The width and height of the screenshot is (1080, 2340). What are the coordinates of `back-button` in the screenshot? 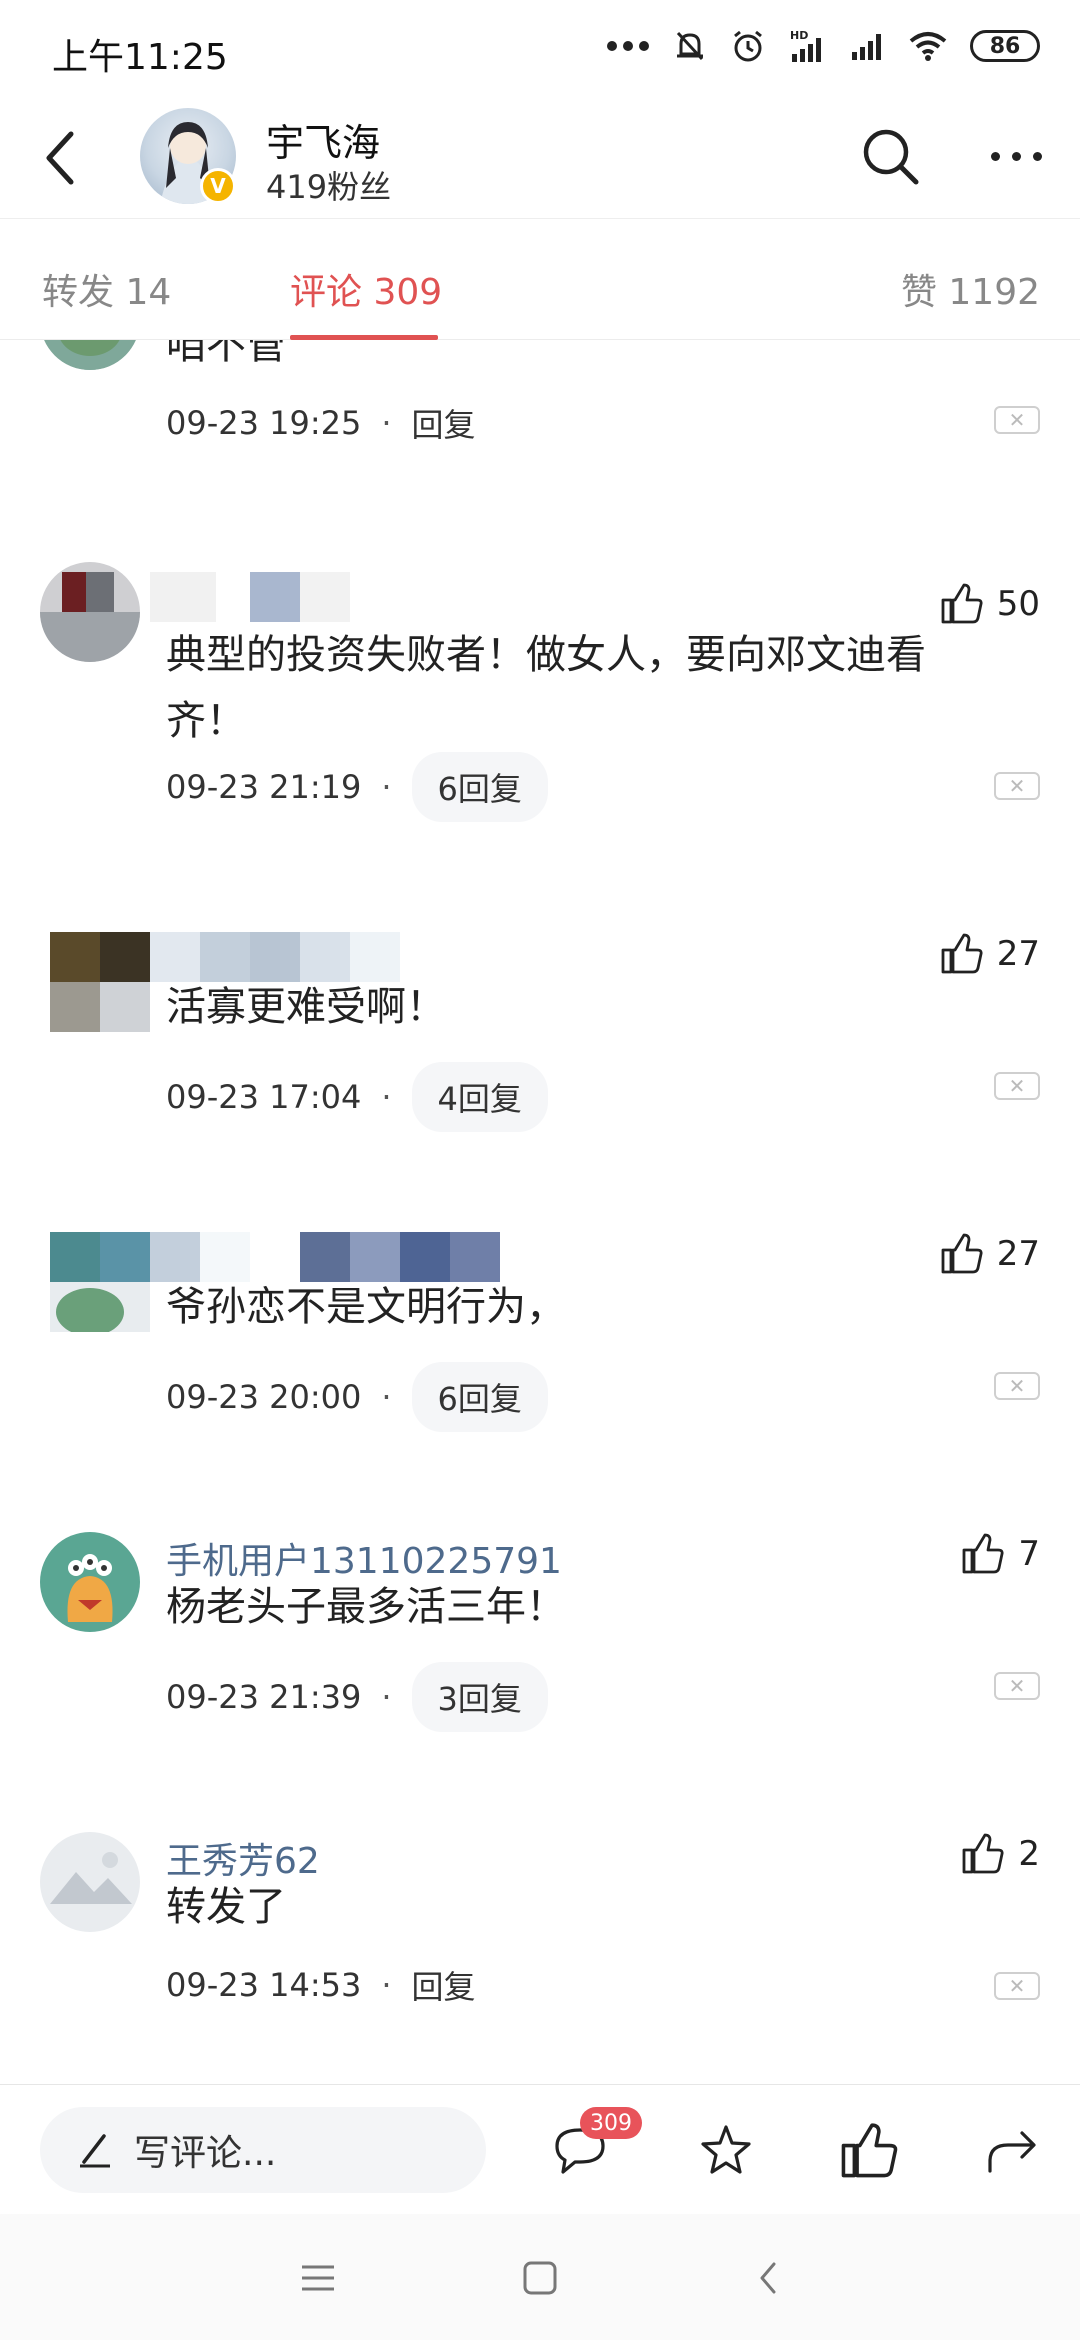 It's located at (60, 158).